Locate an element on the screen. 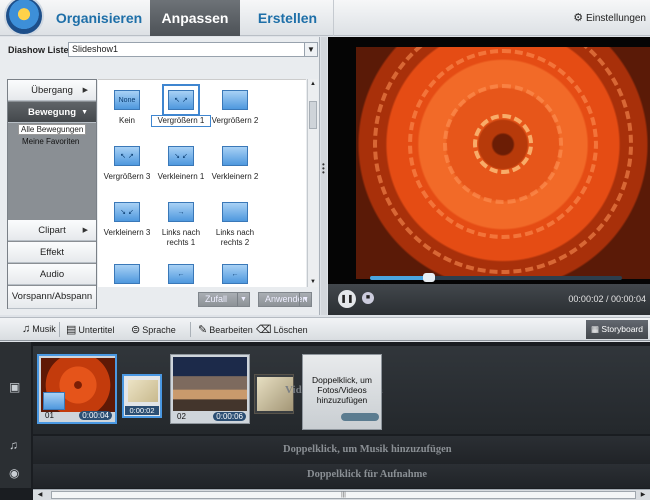 Image resolution: width=650 pixels, height=500 pixels. storyboard-clip-1: 01 0:00:04 is located at coordinates (77, 389).